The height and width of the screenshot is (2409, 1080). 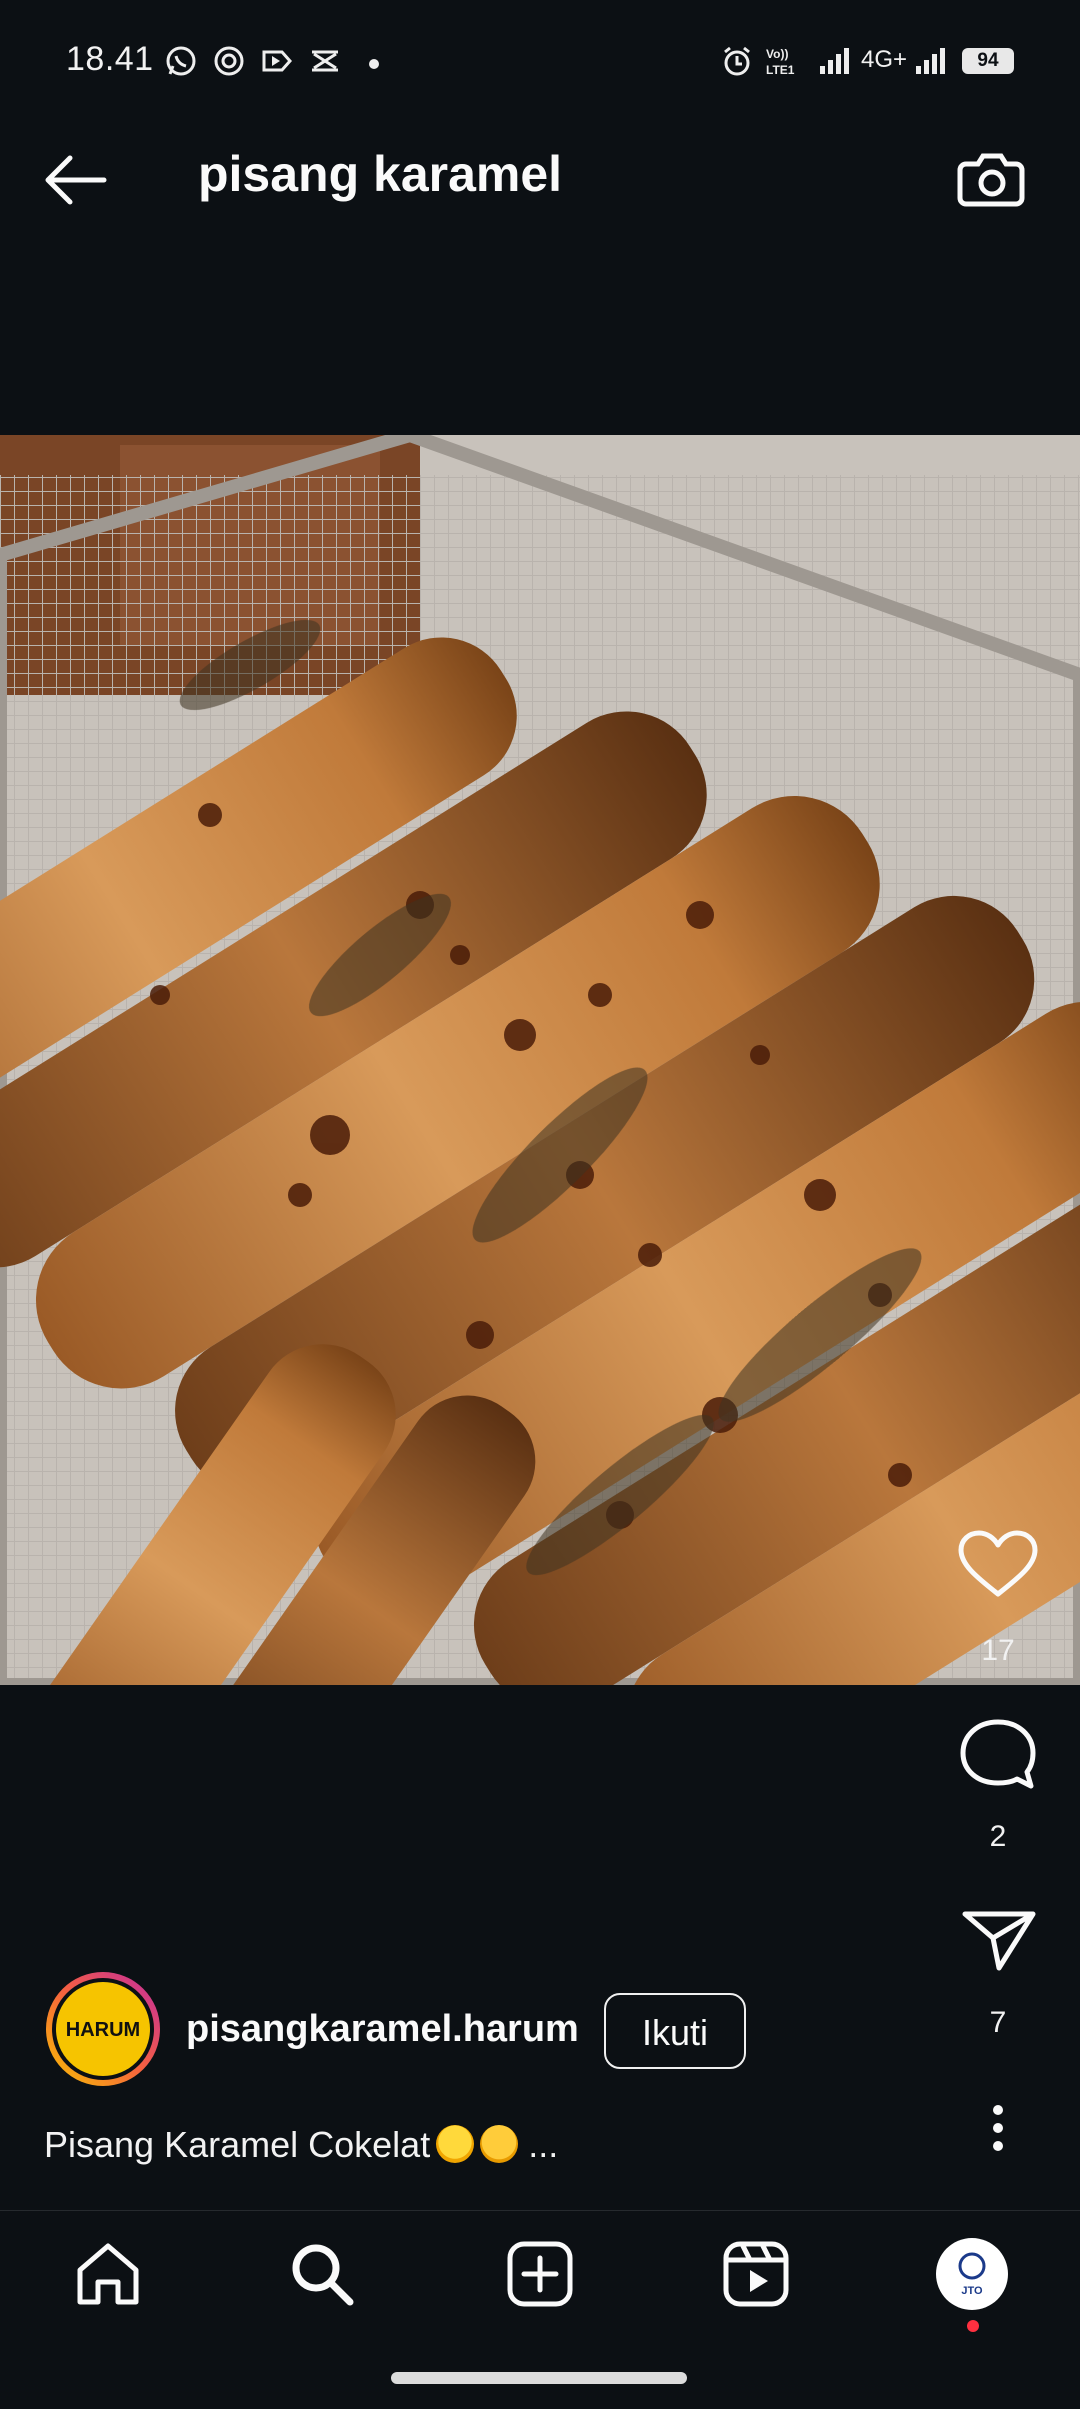 I want to click on home-icon, so click(x=108, y=2274).